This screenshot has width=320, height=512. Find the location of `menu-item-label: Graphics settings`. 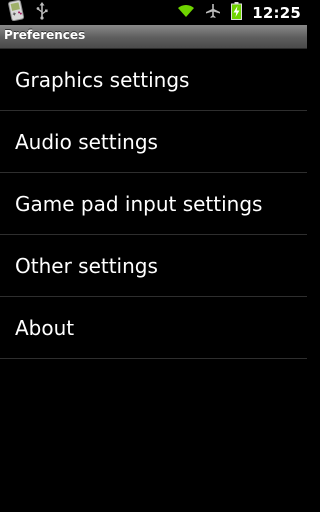

menu-item-label: Graphics settings is located at coordinates (102, 79).